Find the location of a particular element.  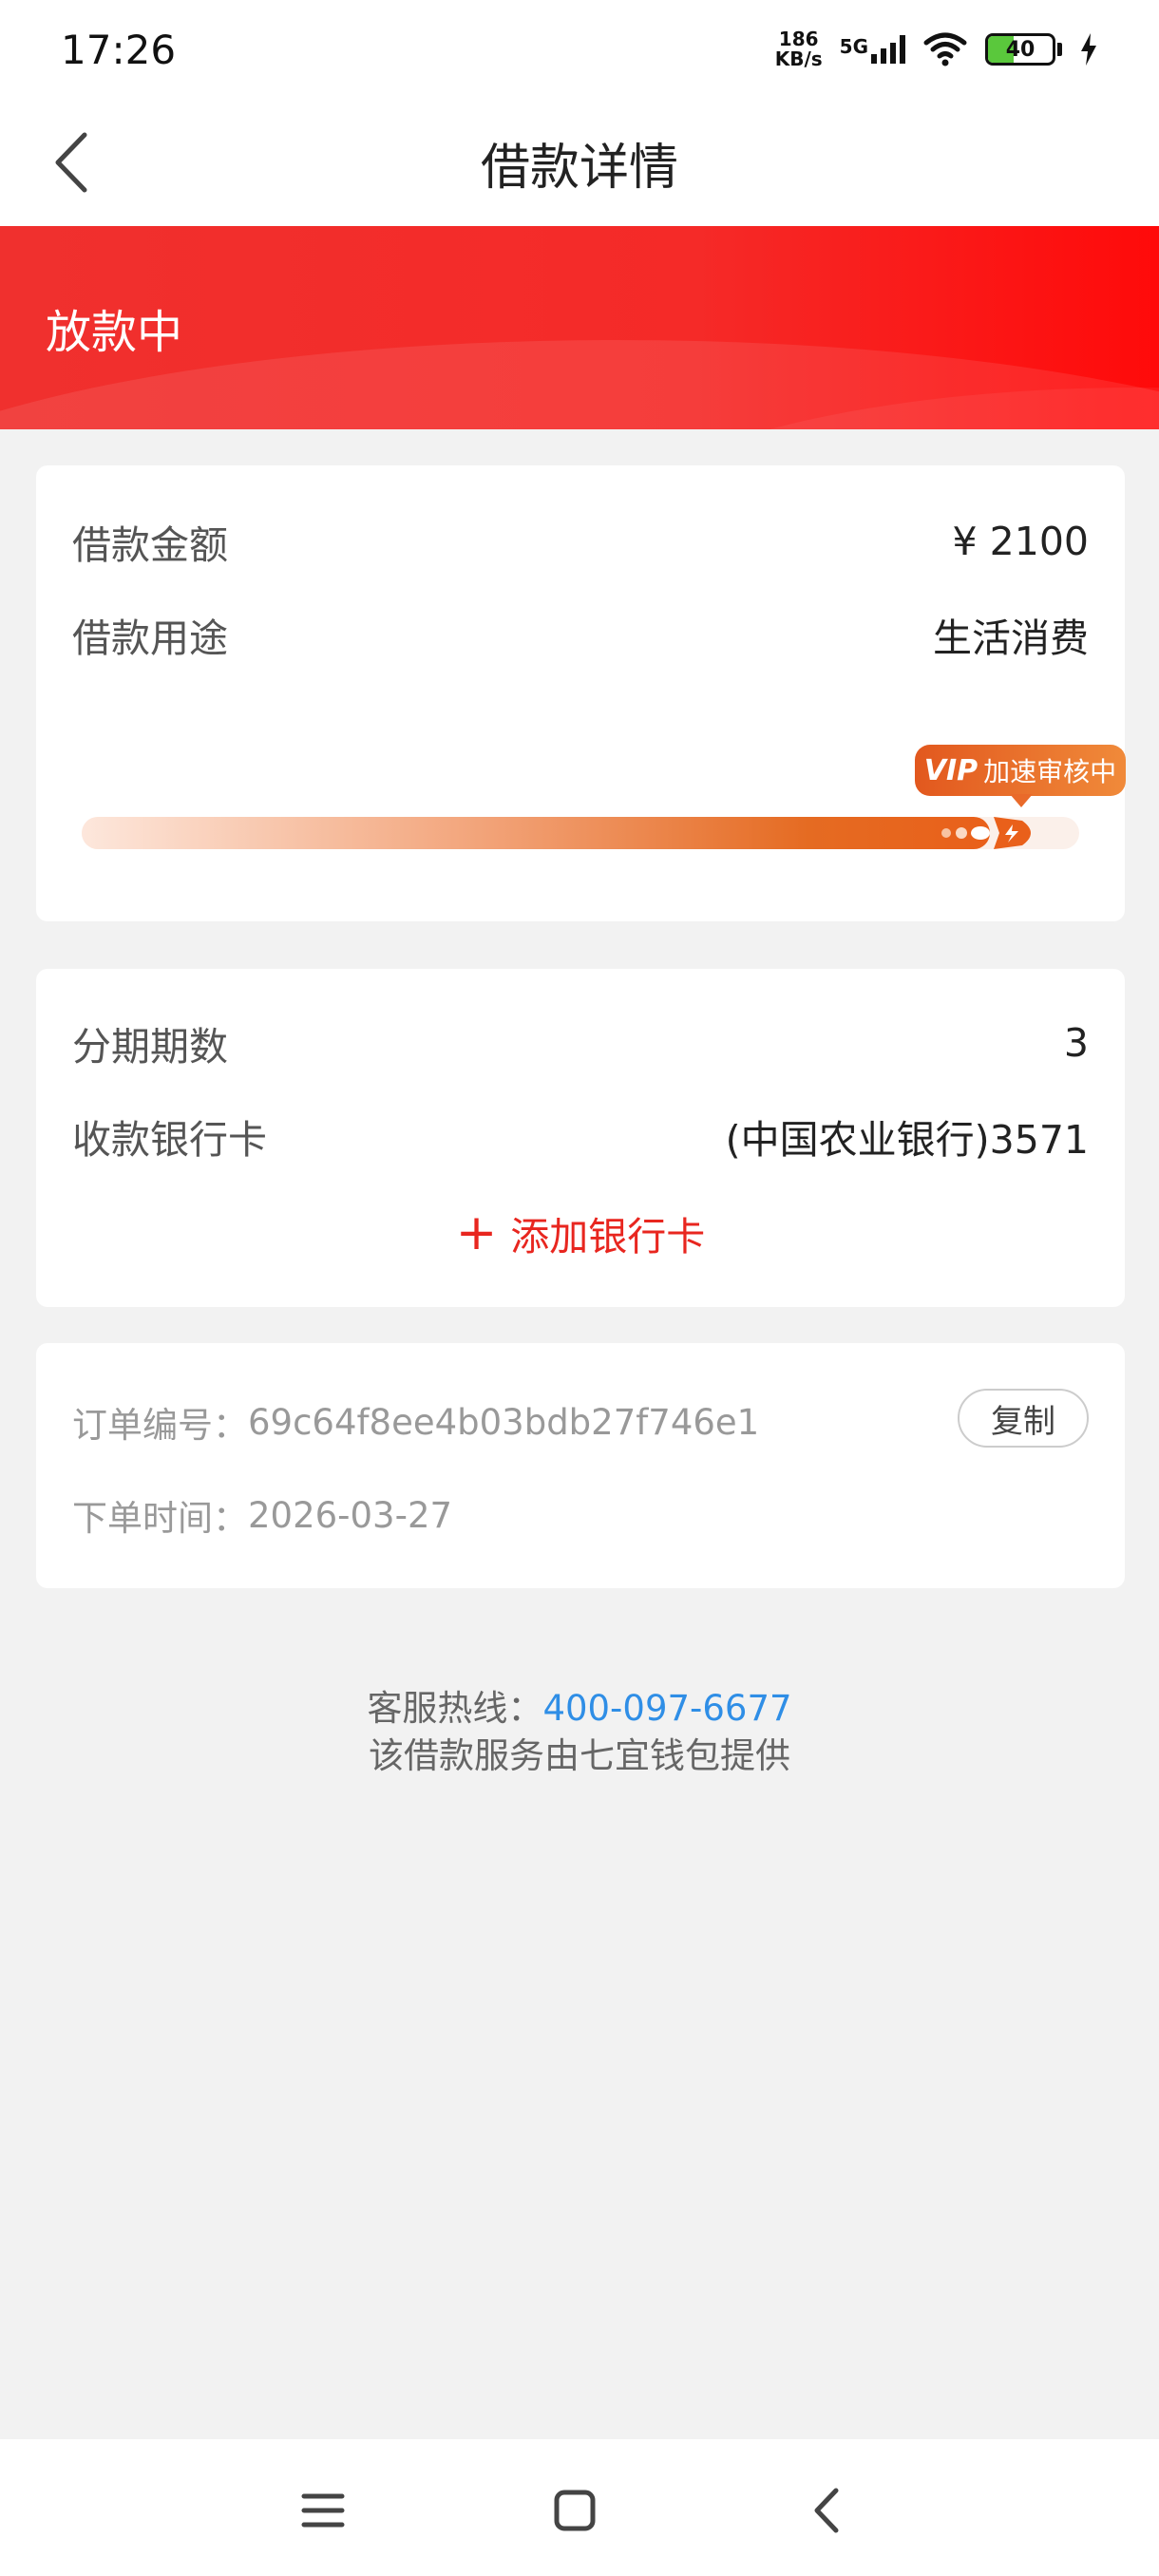

nav-bar: 借款详情 is located at coordinates (579, 162).